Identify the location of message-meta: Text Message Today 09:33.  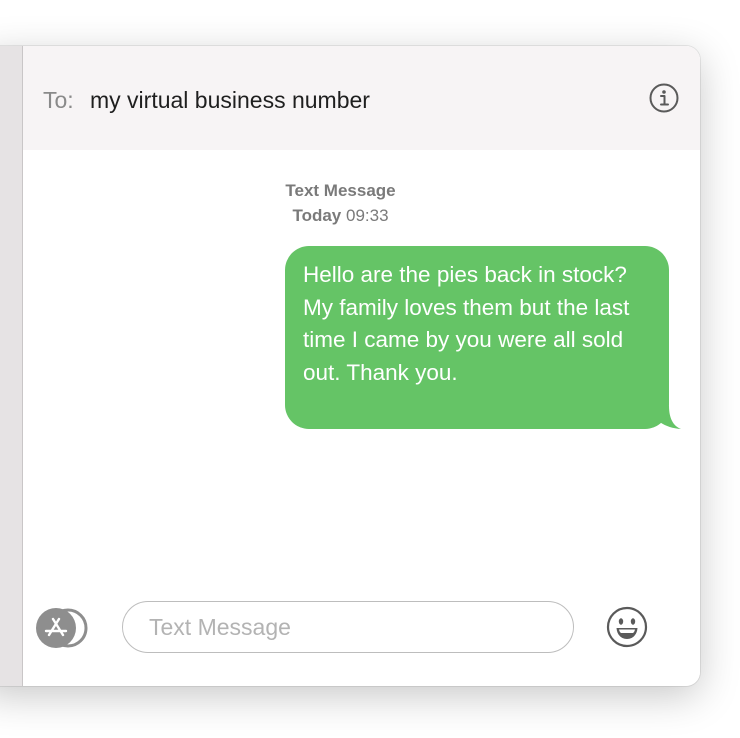
(361, 203).